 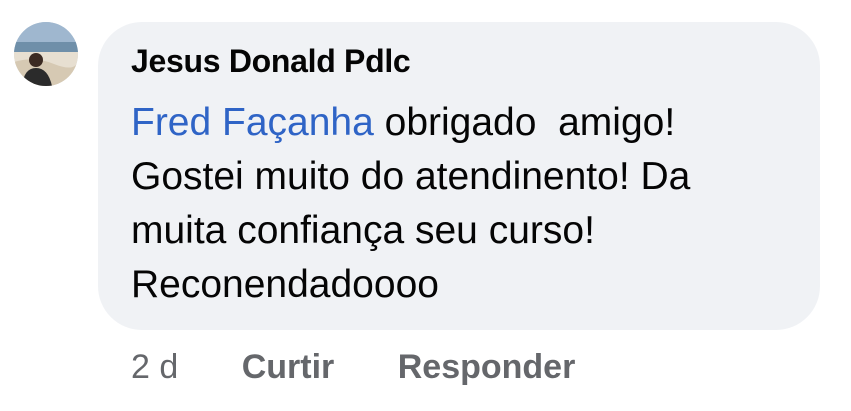 I want to click on comment-actions: 2 d Curtir Responder, so click(x=353, y=367).